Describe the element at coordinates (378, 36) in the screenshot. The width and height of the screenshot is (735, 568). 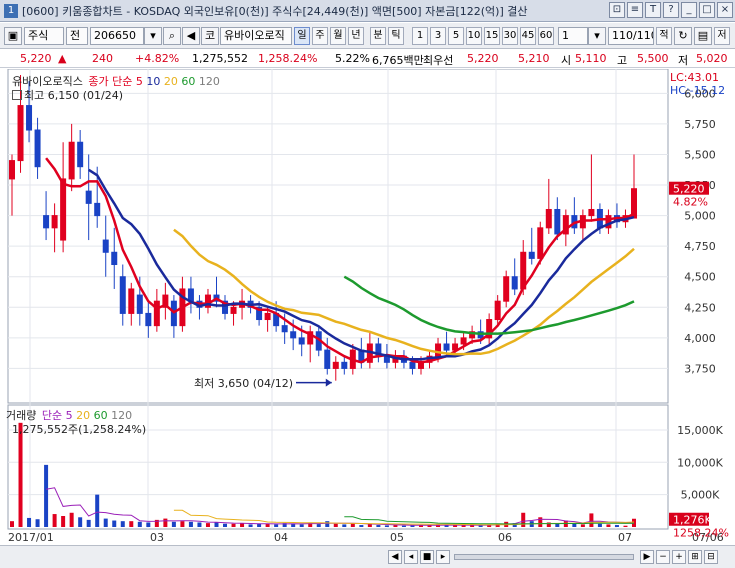
I see `period-minute: 분` at that location.